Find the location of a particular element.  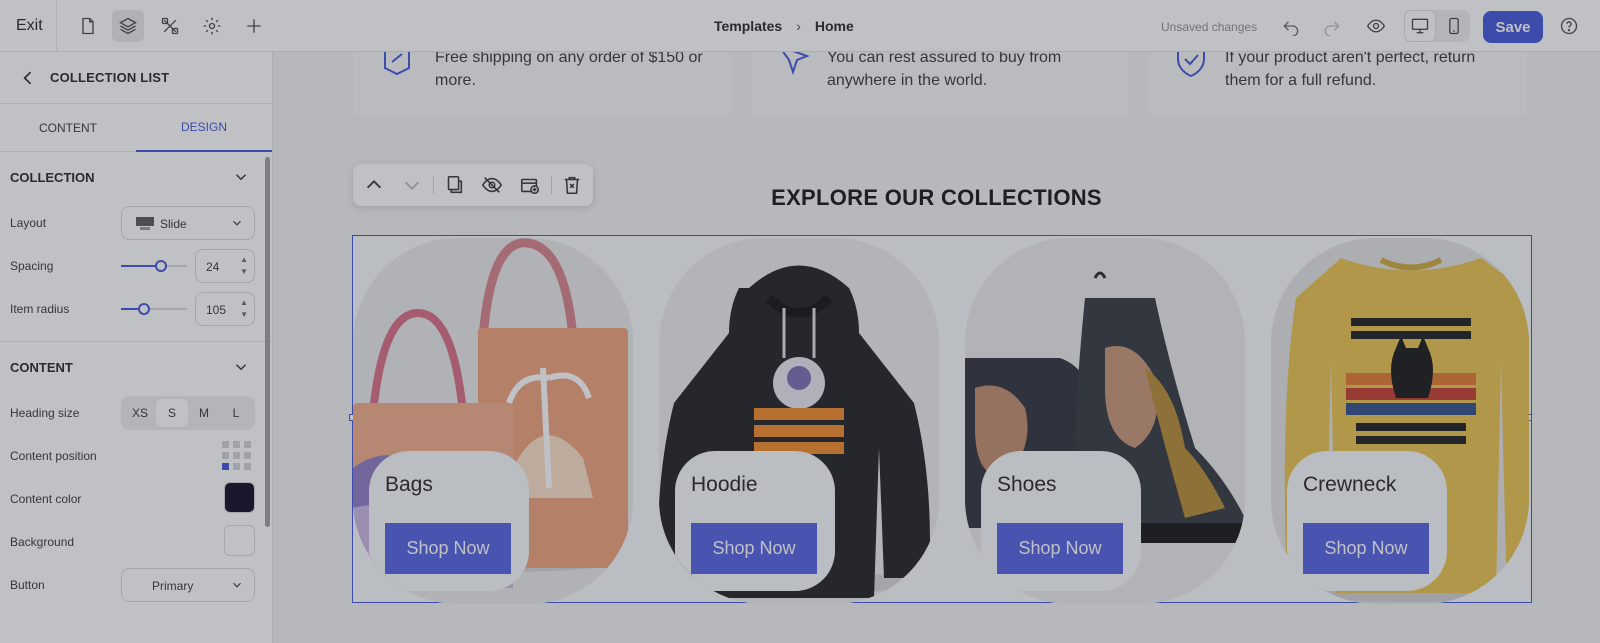

back-icon is located at coordinates (28, 78).